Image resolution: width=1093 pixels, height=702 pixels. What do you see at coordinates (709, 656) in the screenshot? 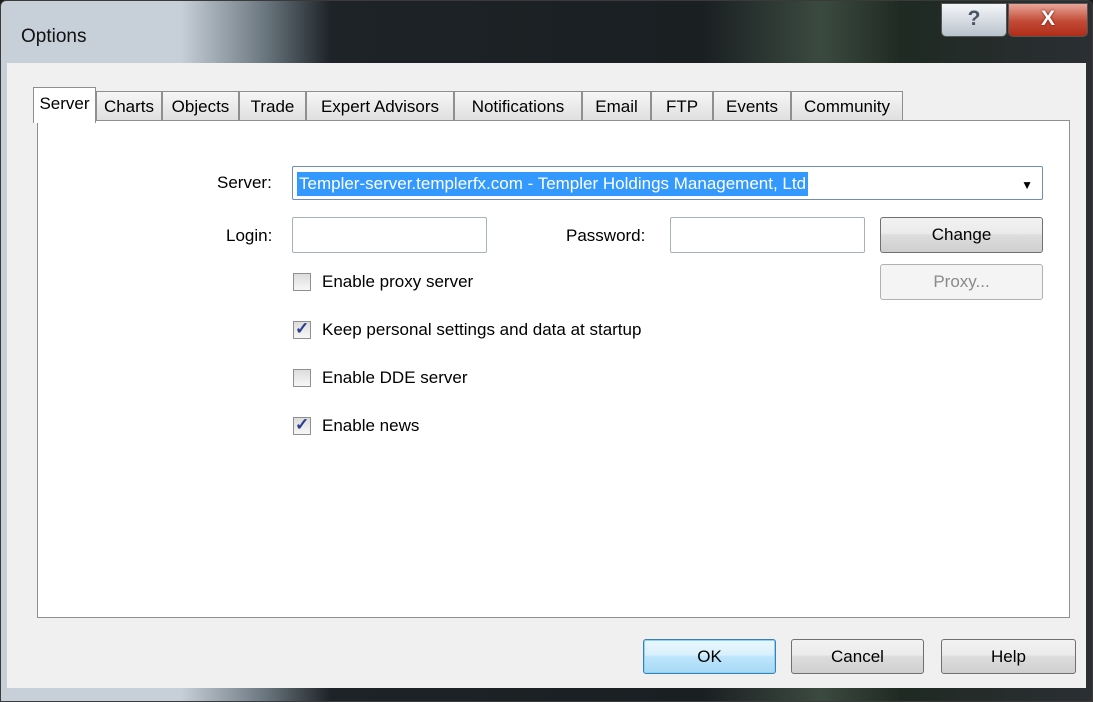
I see `ok-button: OK` at bounding box center [709, 656].